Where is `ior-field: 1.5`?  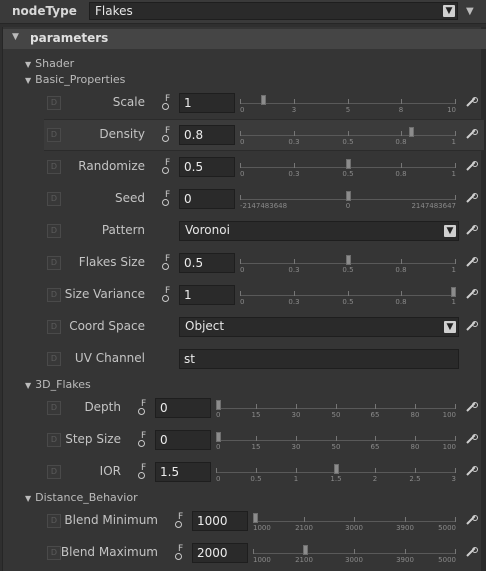
ior-field: 1.5 is located at coordinates (183, 472).